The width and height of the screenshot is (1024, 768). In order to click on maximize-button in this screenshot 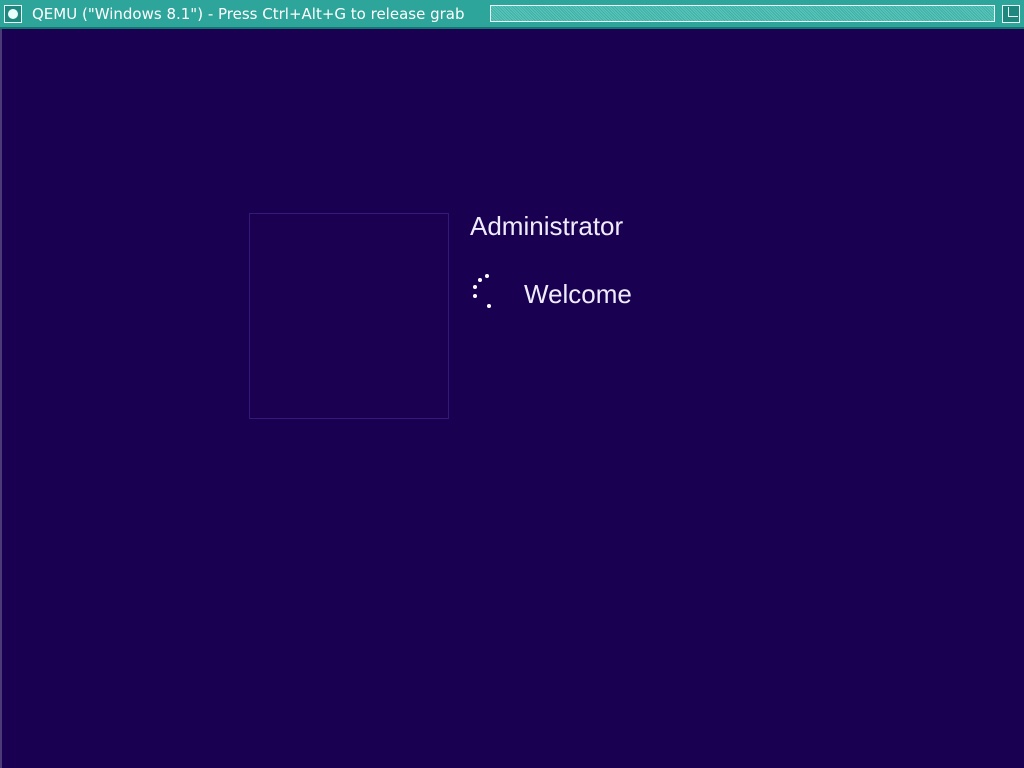, I will do `click(1011, 14)`.